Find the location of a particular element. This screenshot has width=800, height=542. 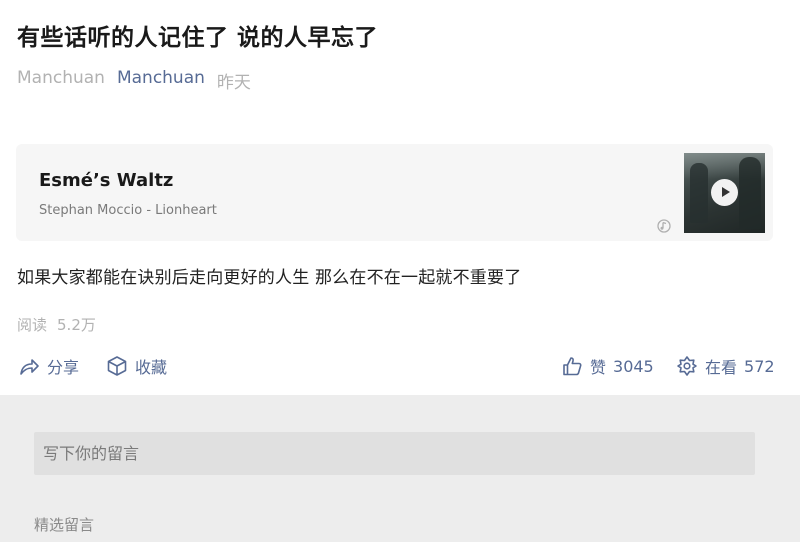

like-label: 赞 is located at coordinates (598, 367).